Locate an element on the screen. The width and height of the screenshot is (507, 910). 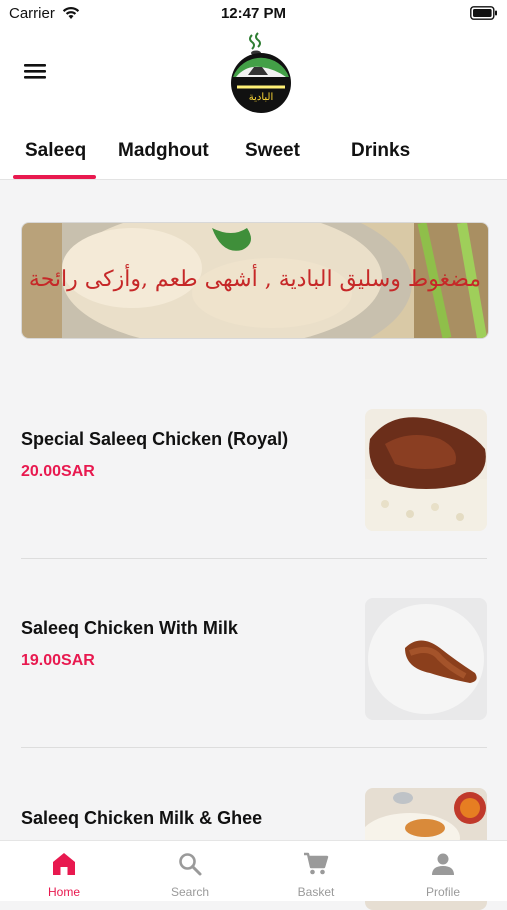
bedouin-tent-logo: البادية is located at coordinates (261, 72).